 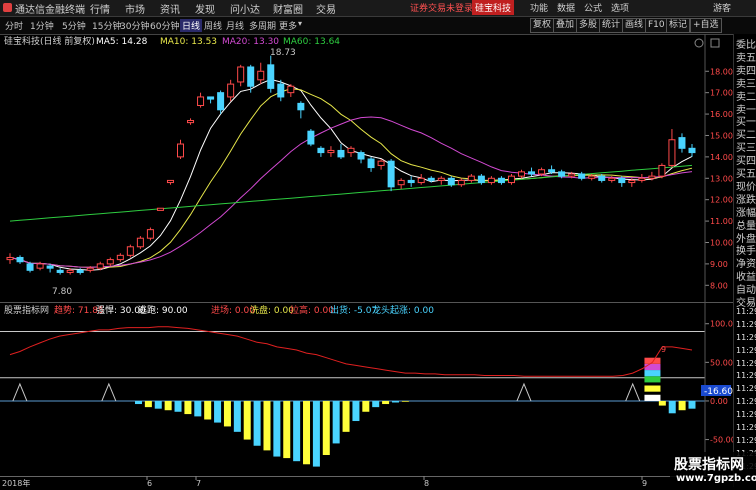 I want to click on menu-faxian: 发现, so click(x=205, y=8).